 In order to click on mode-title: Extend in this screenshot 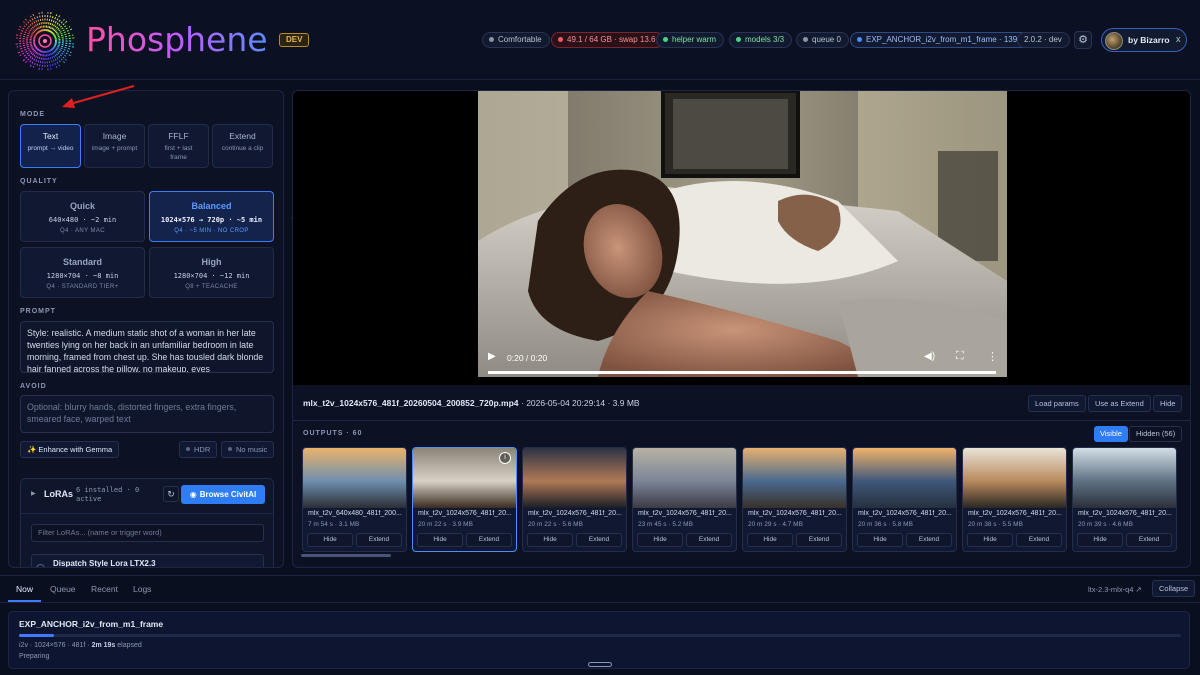, I will do `click(242, 136)`.